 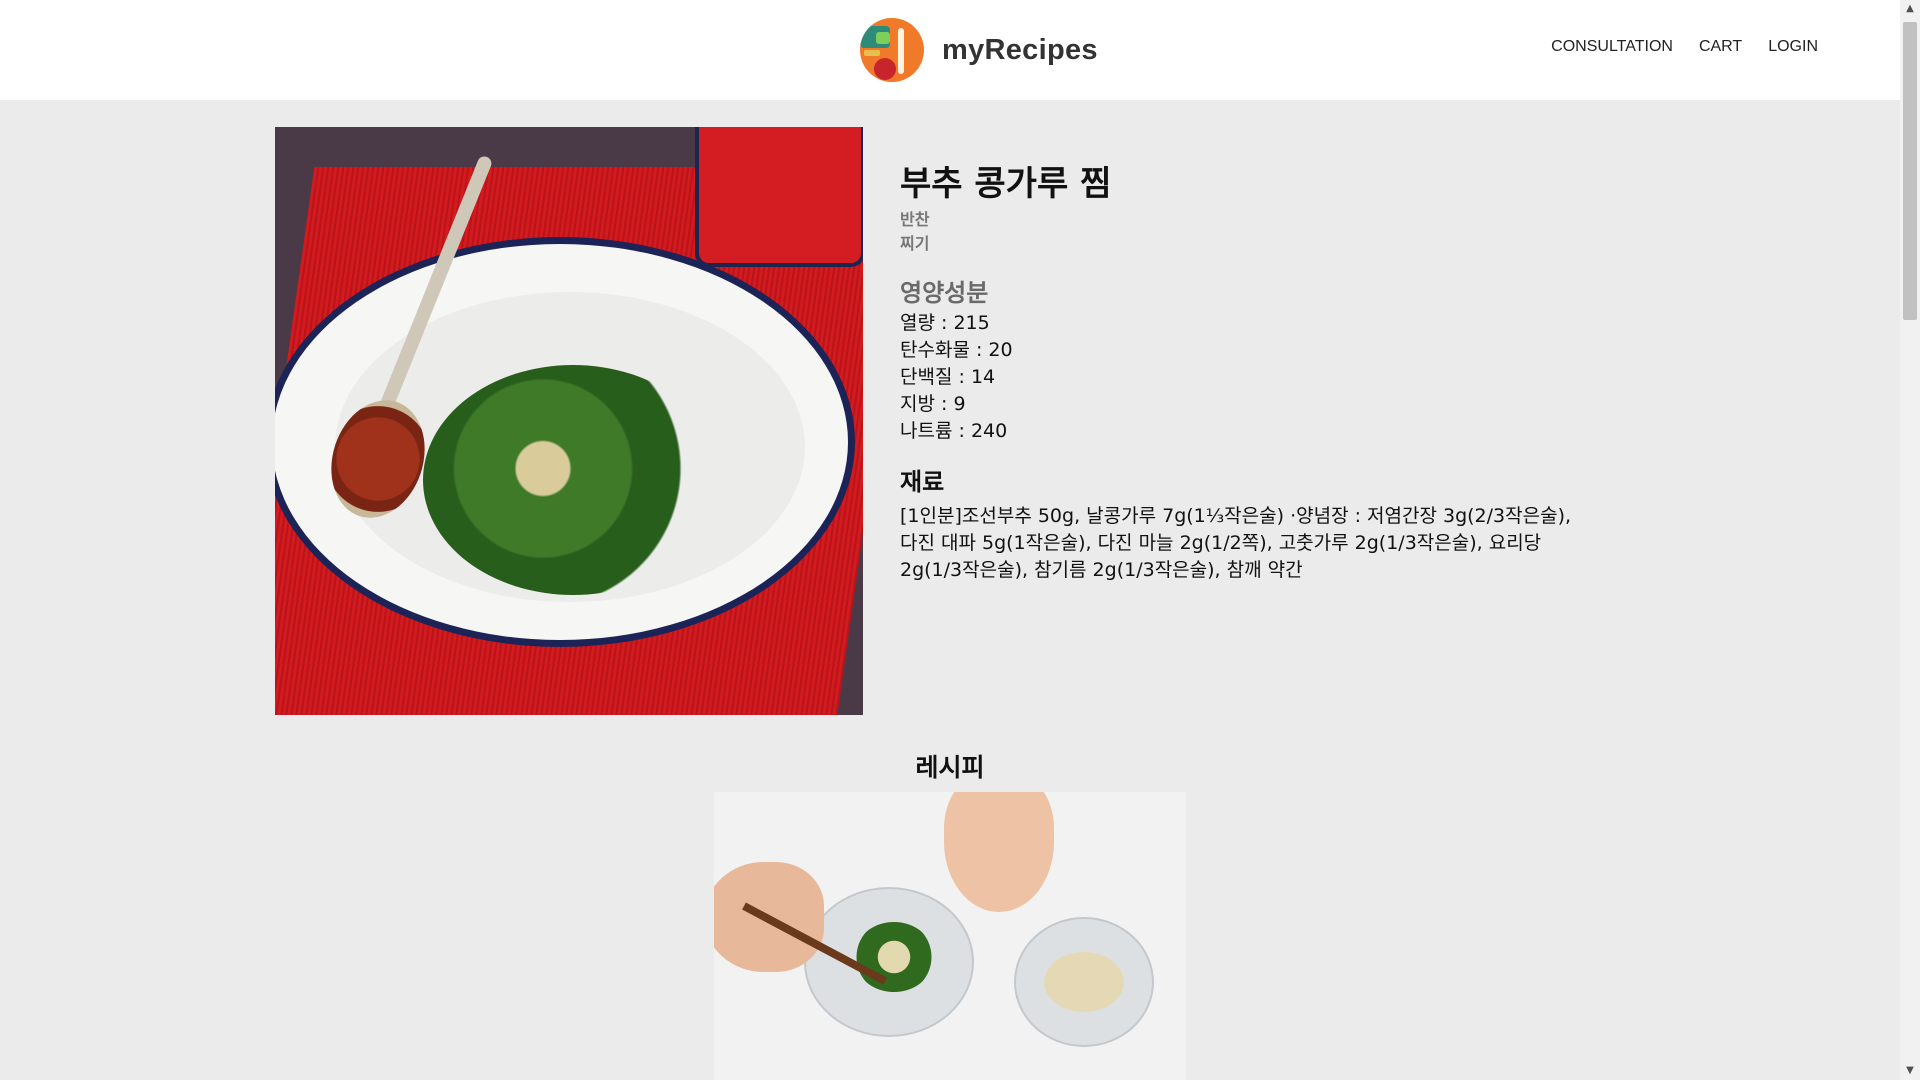 I want to click on nutrition-item: 나트륨 : 240, so click(x=954, y=431).